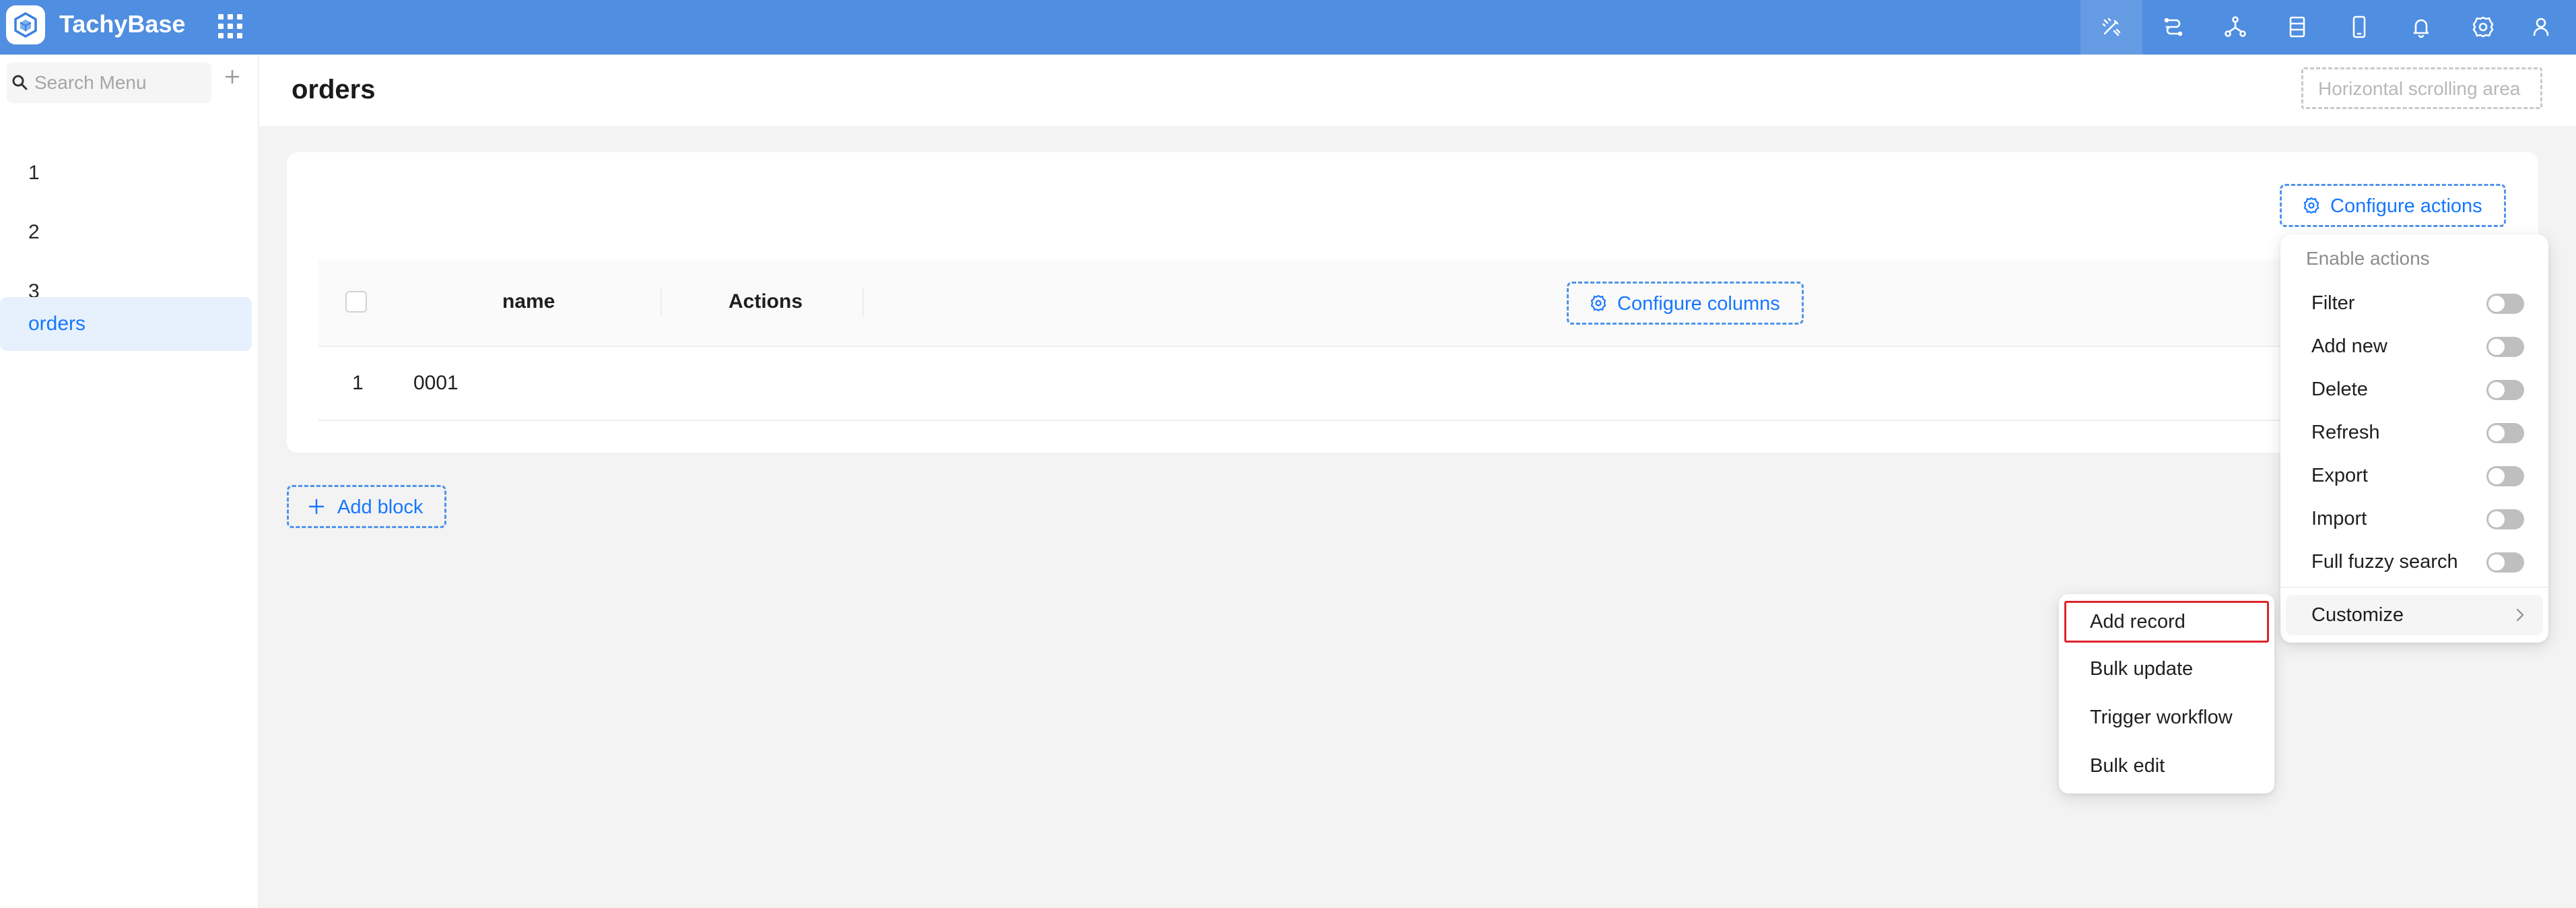 The image size is (2576, 908). I want to click on add-block-button: Add block, so click(366, 507).